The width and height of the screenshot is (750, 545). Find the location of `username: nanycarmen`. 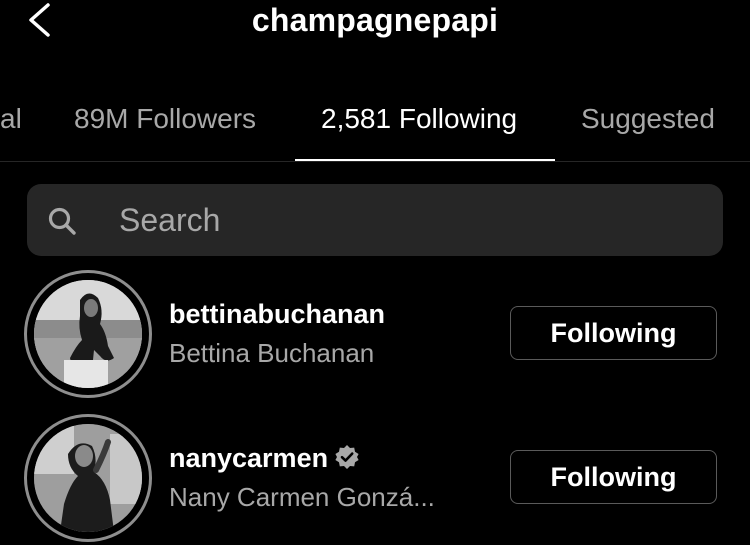

username: nanycarmen is located at coordinates (264, 458).